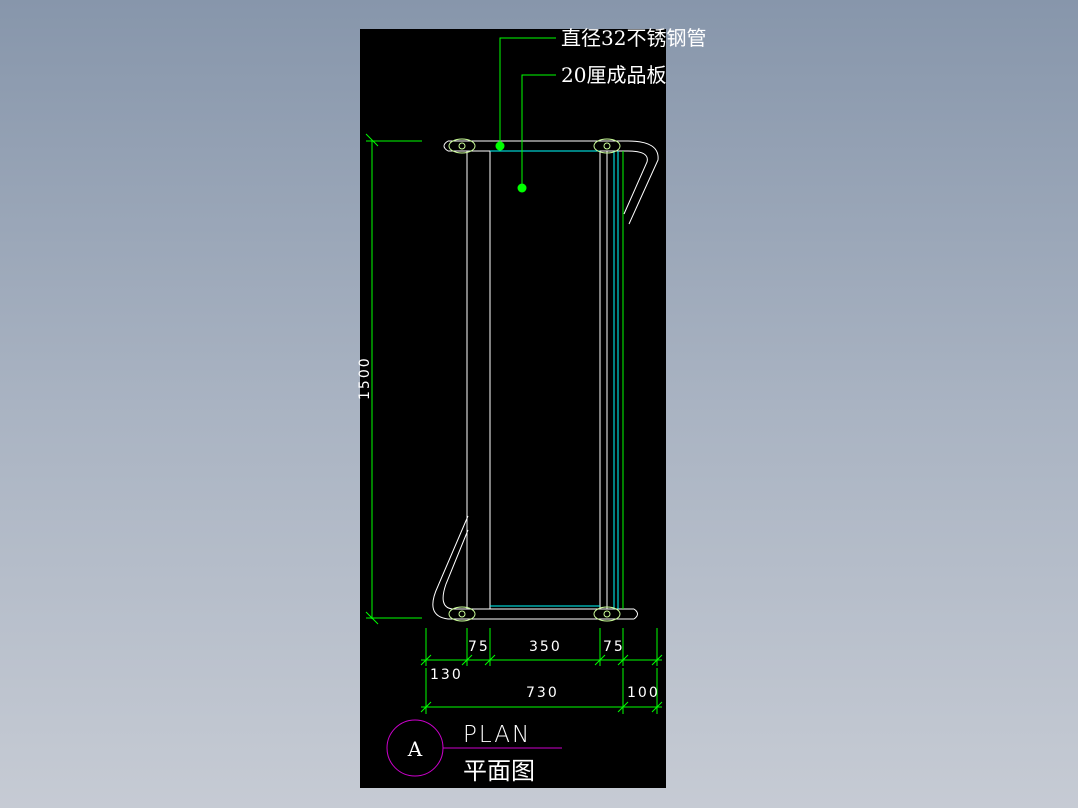 The height and width of the screenshot is (808, 1078). I want to click on title-en: PLAN, so click(497, 735).